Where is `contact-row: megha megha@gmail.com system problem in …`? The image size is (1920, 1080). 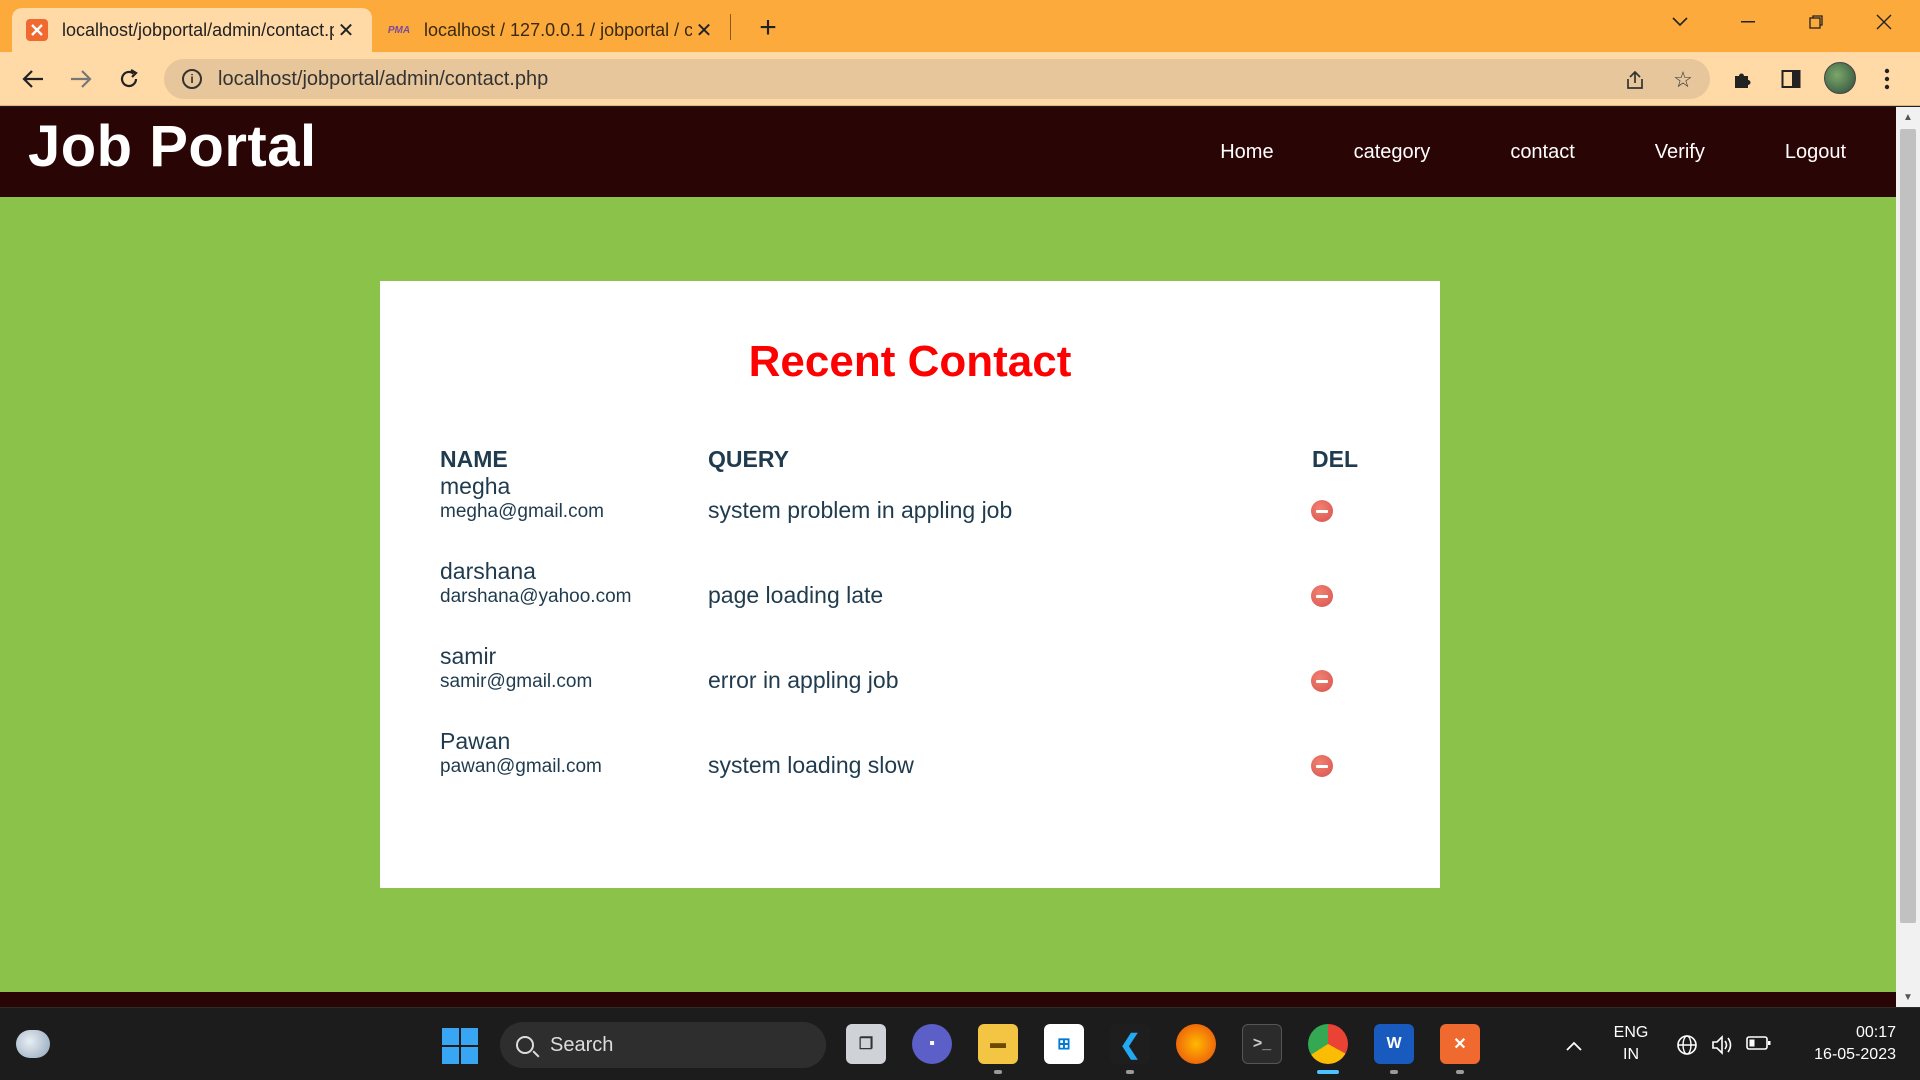
contact-row: megha megha@gmail.com system problem in … is located at coordinates (910, 515).